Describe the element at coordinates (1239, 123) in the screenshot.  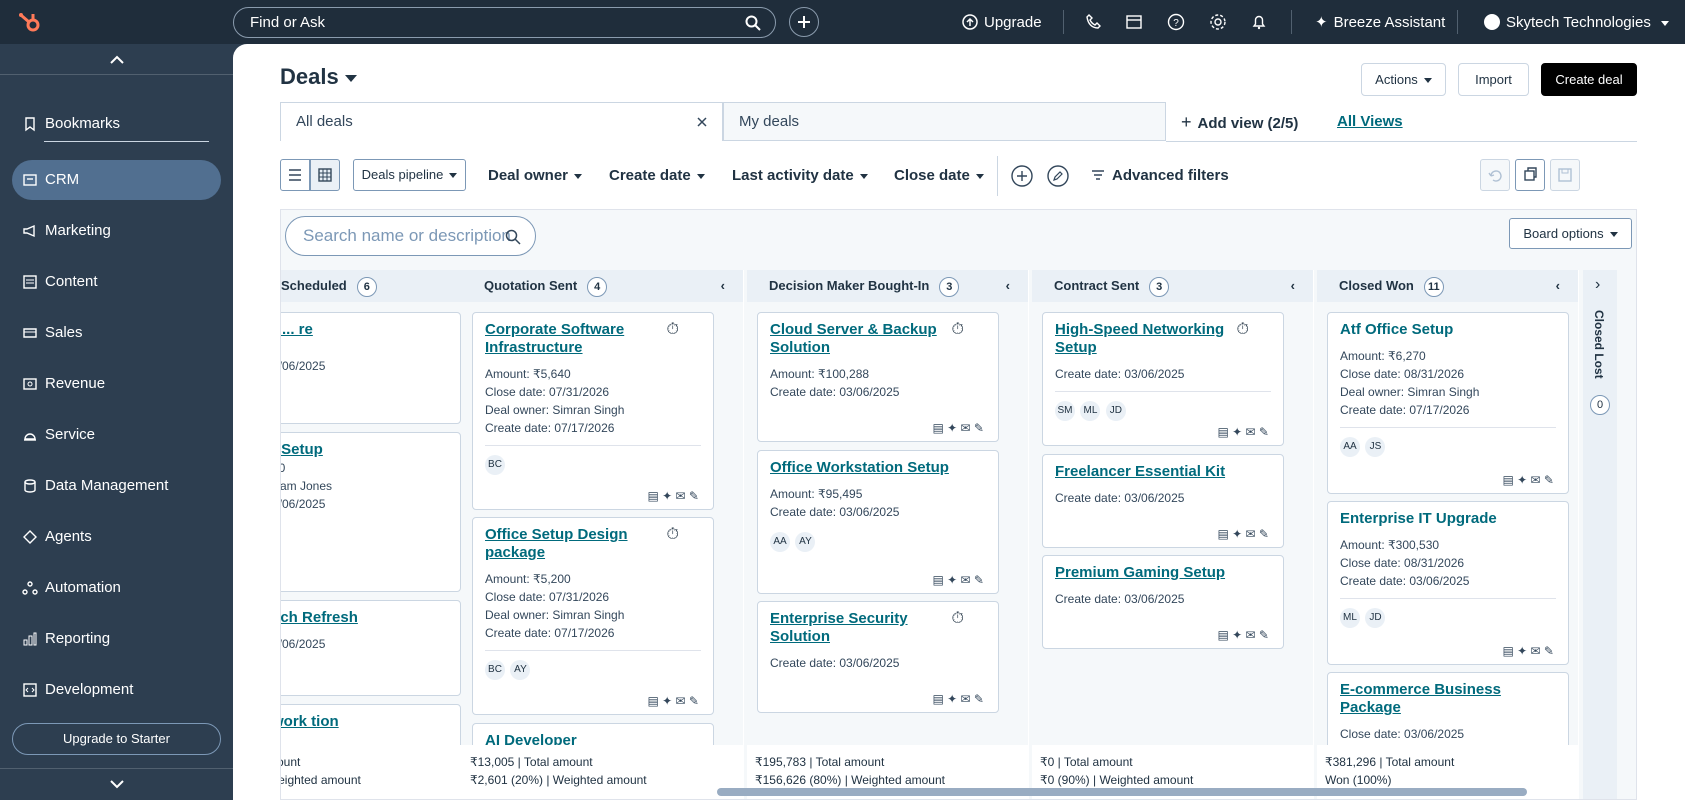
I see `add-view-button: + Add view (2/5)` at that location.